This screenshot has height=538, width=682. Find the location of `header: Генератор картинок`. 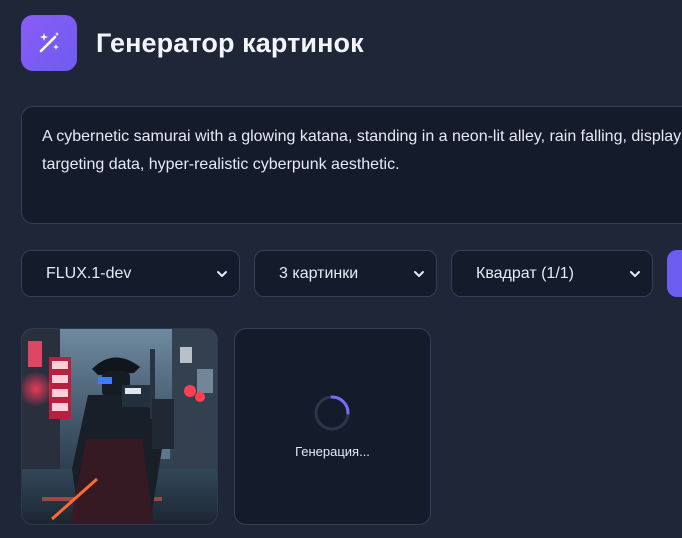

header: Генератор картинок is located at coordinates (192, 43).